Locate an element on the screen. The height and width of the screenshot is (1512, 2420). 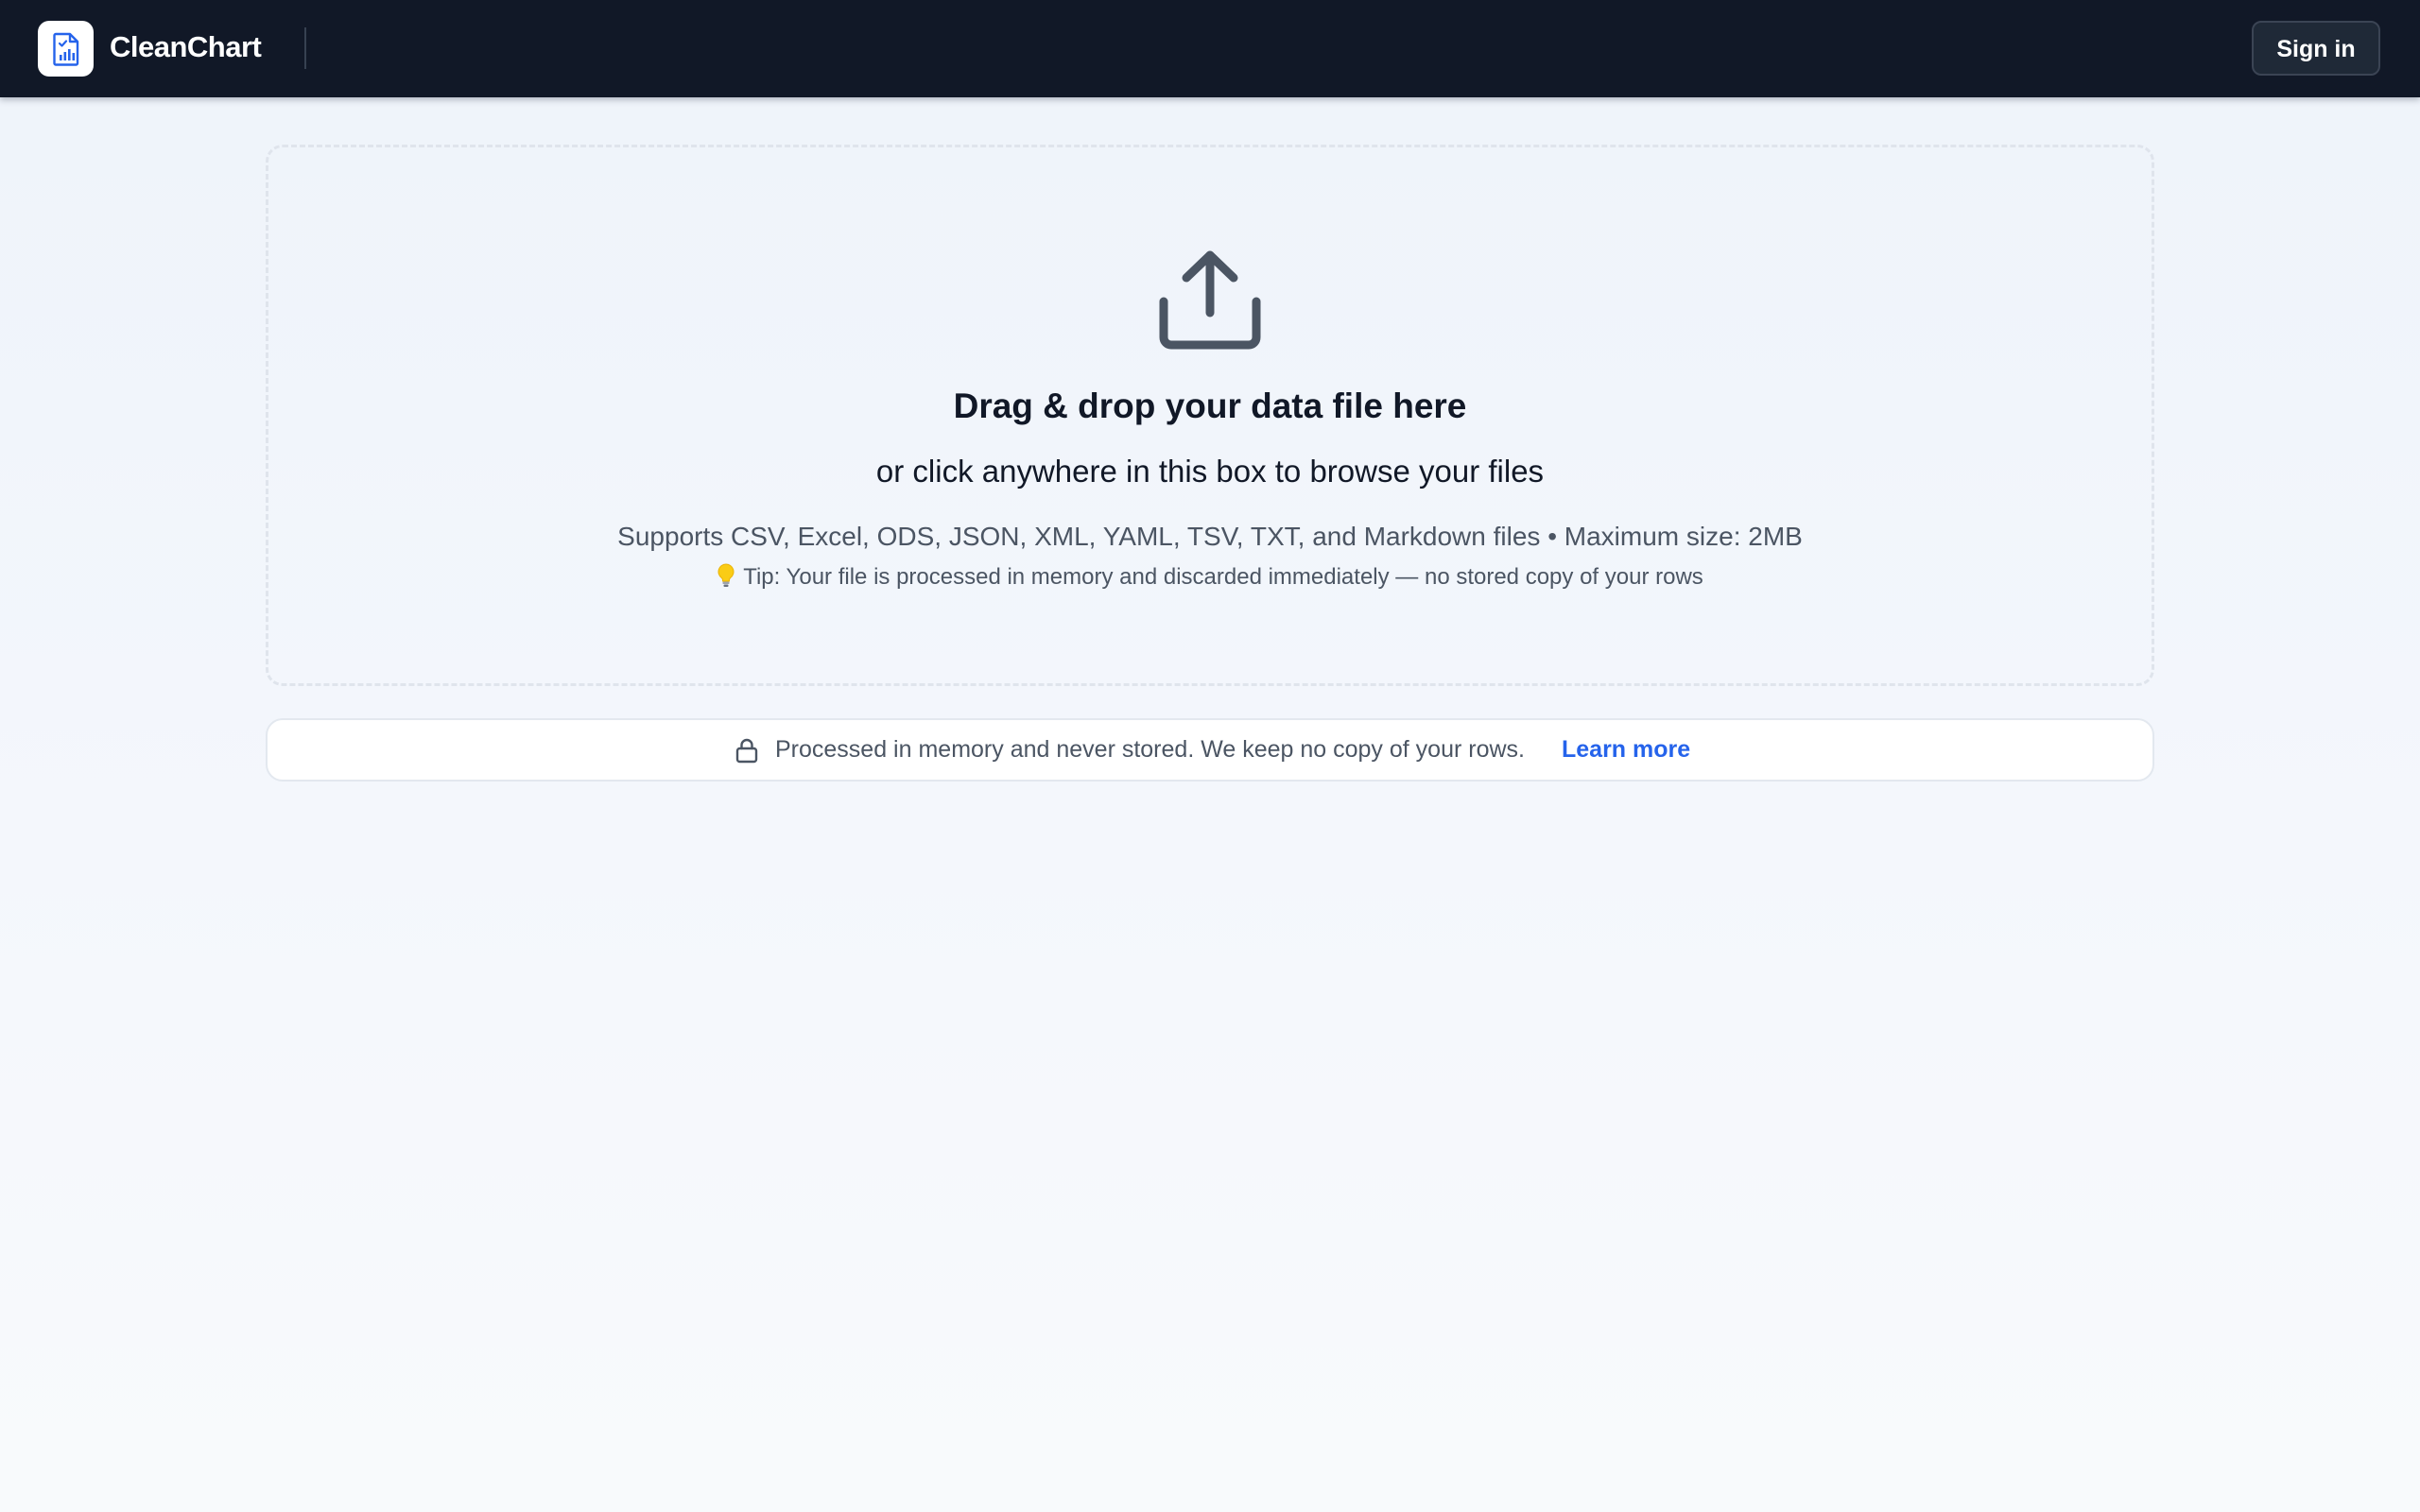
chart-document-icon is located at coordinates (66, 49).